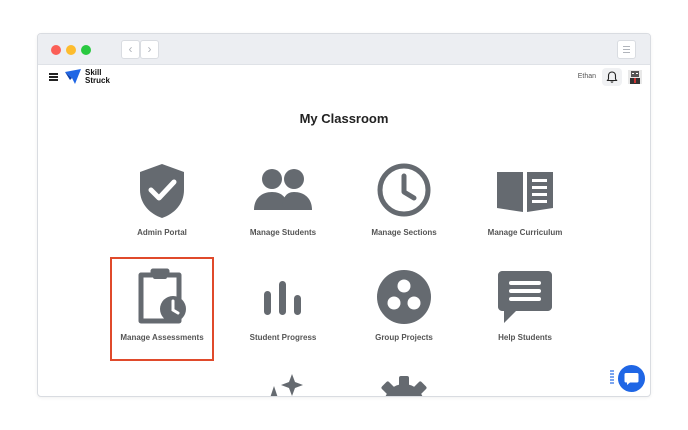 Image resolution: width=688 pixels, height=430 pixels. What do you see at coordinates (283, 189) in the screenshot?
I see `users-icon` at bounding box center [283, 189].